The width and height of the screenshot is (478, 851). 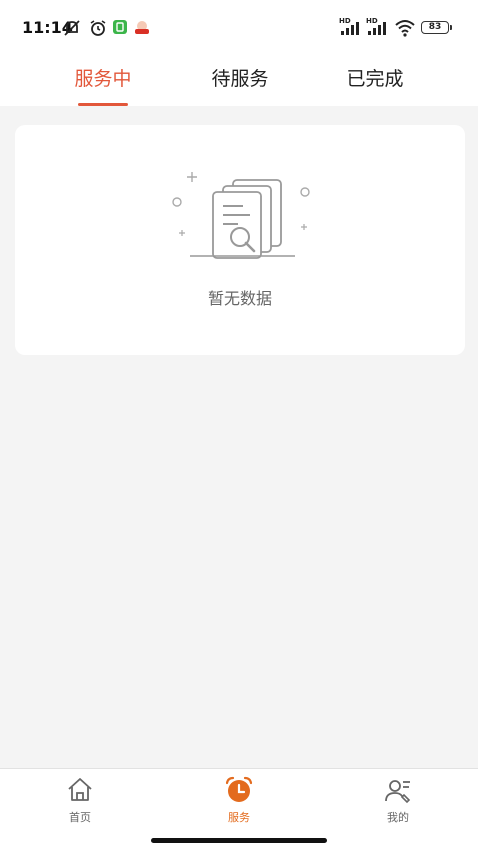 What do you see at coordinates (72, 28) in the screenshot?
I see `notification-off-icon` at bounding box center [72, 28].